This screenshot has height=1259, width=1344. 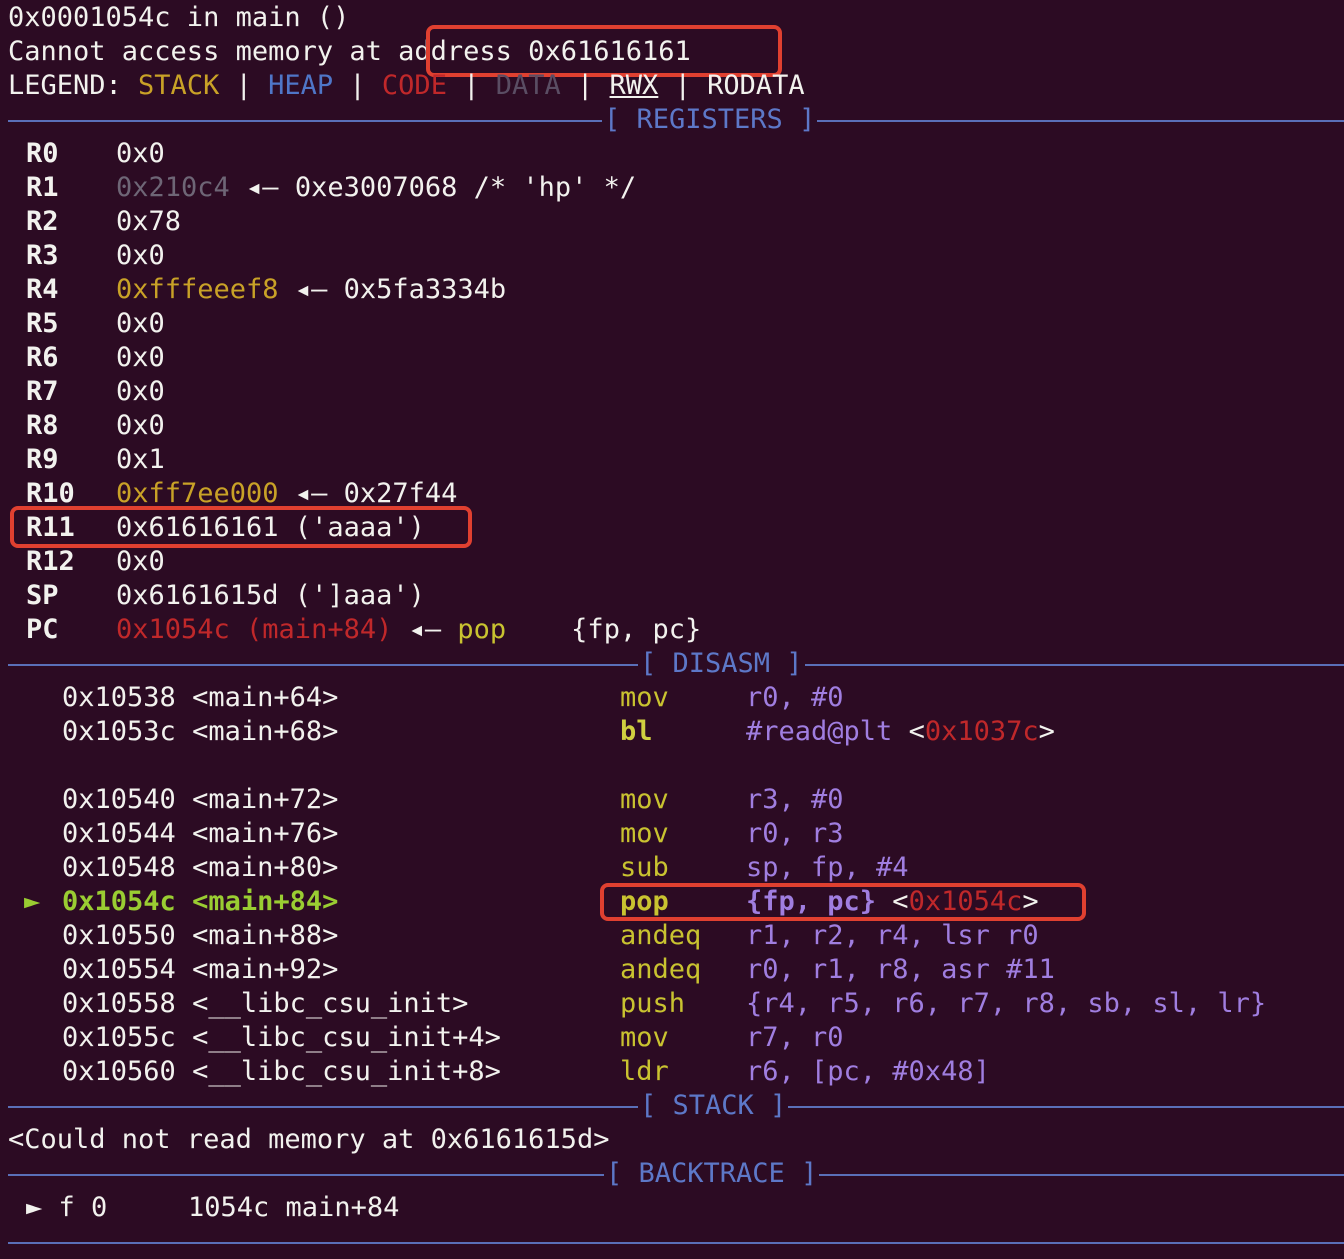 I want to click on backtrace-marker-icon: ►, so click(x=34, y=1207).